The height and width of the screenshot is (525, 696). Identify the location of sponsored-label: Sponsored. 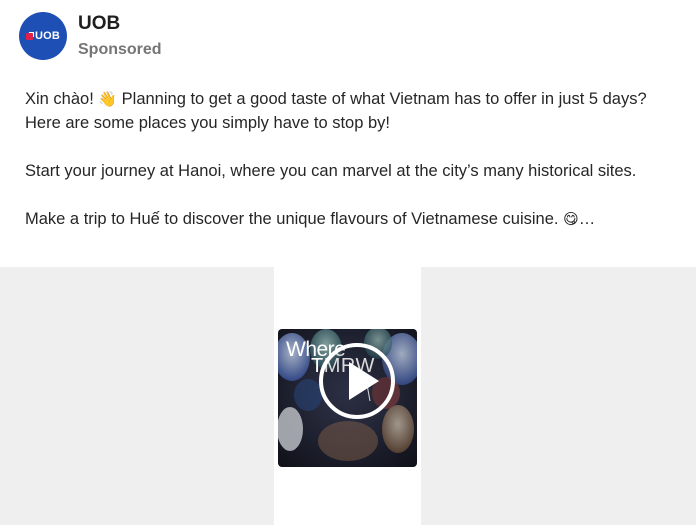
(120, 49).